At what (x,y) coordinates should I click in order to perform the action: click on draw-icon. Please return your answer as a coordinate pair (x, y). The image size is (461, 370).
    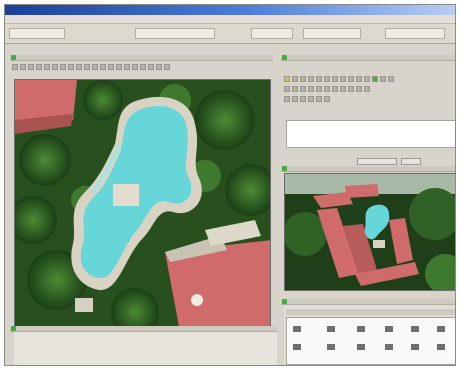
    Looking at the image, I should click on (63, 67).